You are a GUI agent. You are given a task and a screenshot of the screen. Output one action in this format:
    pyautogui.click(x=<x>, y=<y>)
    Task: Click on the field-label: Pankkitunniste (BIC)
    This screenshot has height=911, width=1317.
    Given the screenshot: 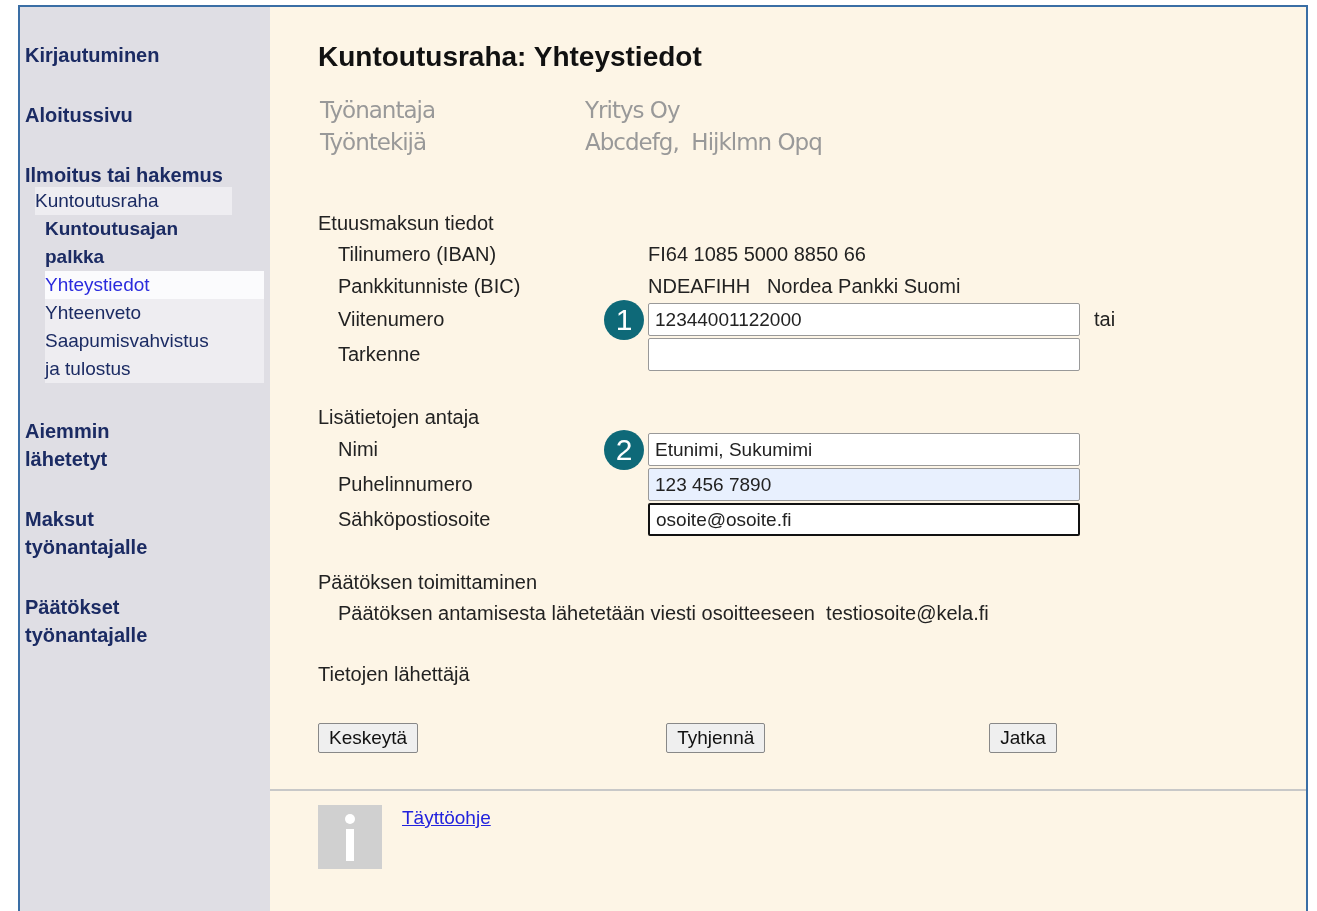 What is the action you would take?
    pyautogui.click(x=430, y=286)
    